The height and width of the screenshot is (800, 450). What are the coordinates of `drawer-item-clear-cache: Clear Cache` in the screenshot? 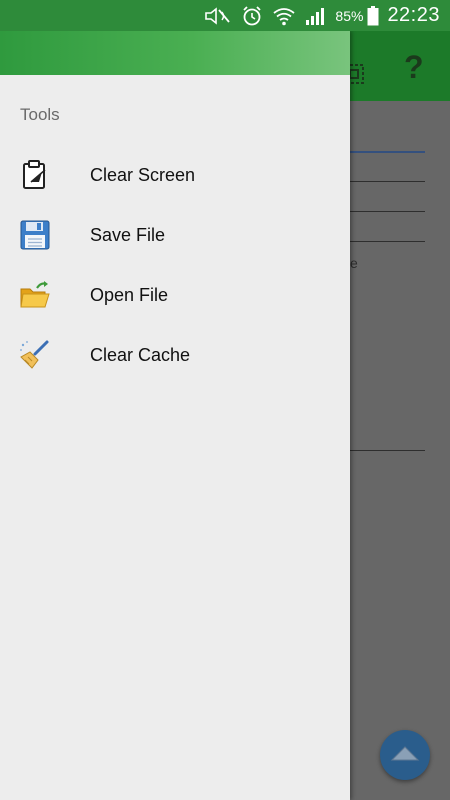 It's located at (175, 355).